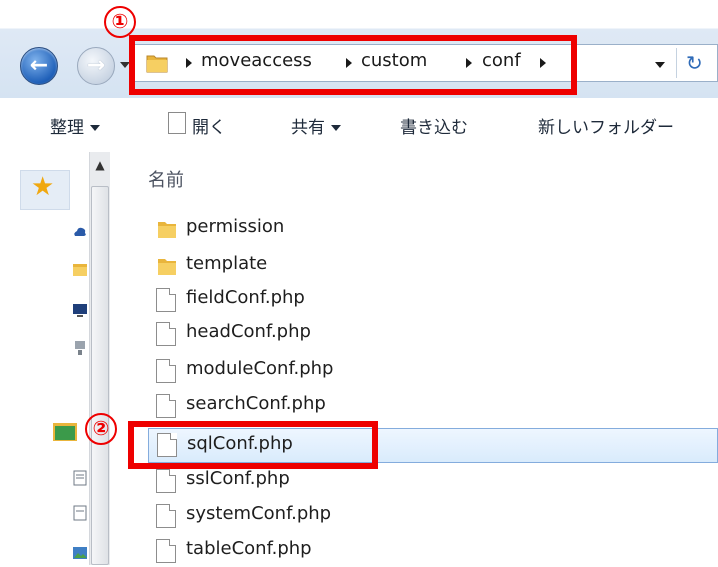  What do you see at coordinates (43, 187) in the screenshot?
I see `star-icon: ★` at bounding box center [43, 187].